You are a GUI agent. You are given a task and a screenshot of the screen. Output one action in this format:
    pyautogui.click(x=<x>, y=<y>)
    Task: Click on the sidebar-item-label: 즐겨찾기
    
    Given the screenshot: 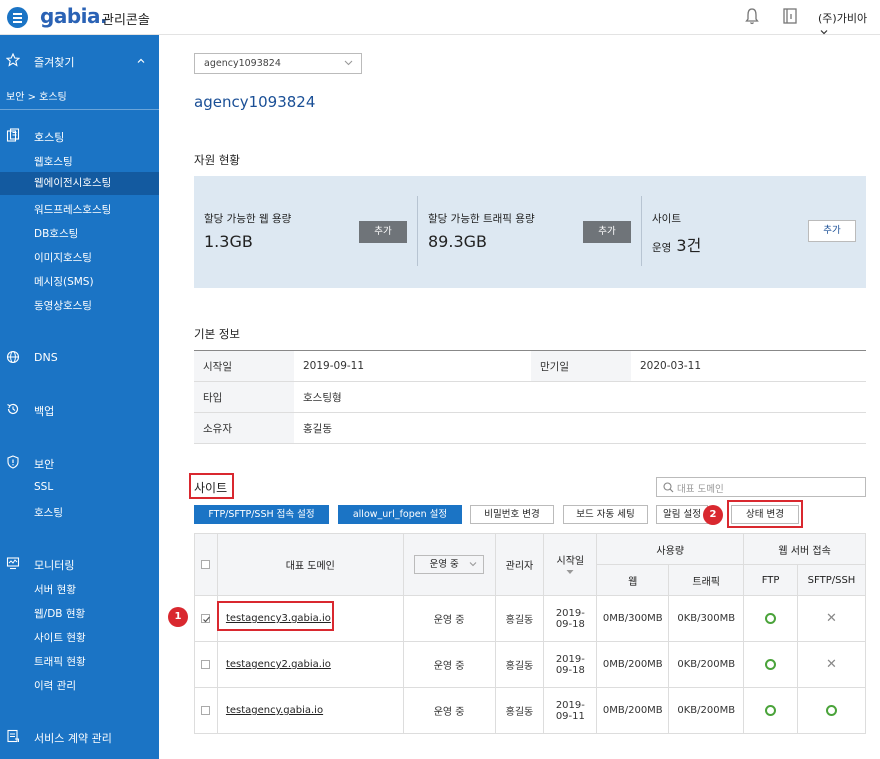 What is the action you would take?
    pyautogui.click(x=54, y=62)
    